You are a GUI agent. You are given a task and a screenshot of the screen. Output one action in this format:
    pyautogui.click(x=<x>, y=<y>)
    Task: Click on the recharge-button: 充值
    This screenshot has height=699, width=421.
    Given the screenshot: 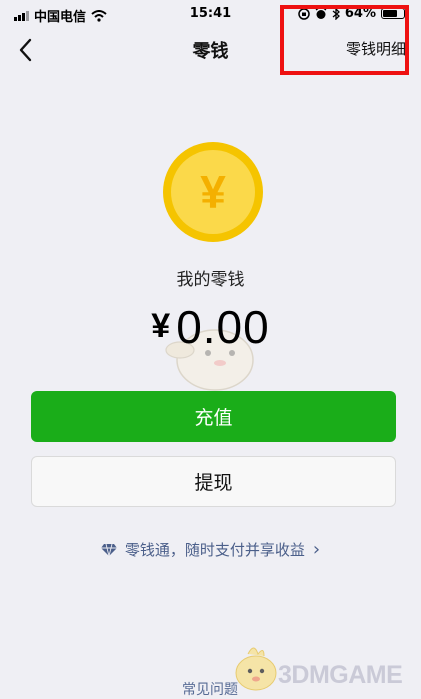 What is the action you would take?
    pyautogui.click(x=213, y=416)
    